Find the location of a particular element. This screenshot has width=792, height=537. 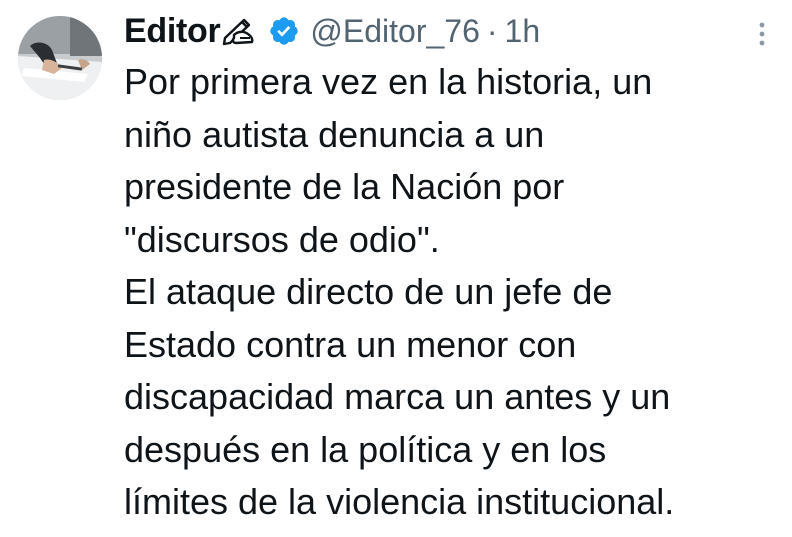

post-text-line: El ataque directo de un jefe de is located at coordinates (368, 291).